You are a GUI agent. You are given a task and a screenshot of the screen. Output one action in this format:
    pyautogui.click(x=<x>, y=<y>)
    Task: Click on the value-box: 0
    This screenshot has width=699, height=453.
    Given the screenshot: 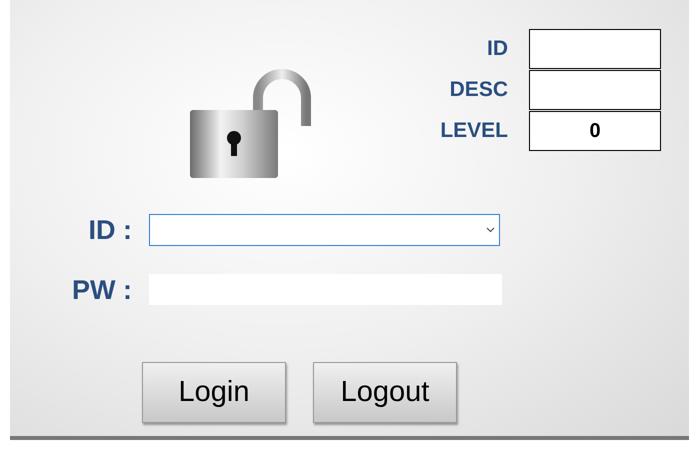 What is the action you would take?
    pyautogui.click(x=595, y=131)
    